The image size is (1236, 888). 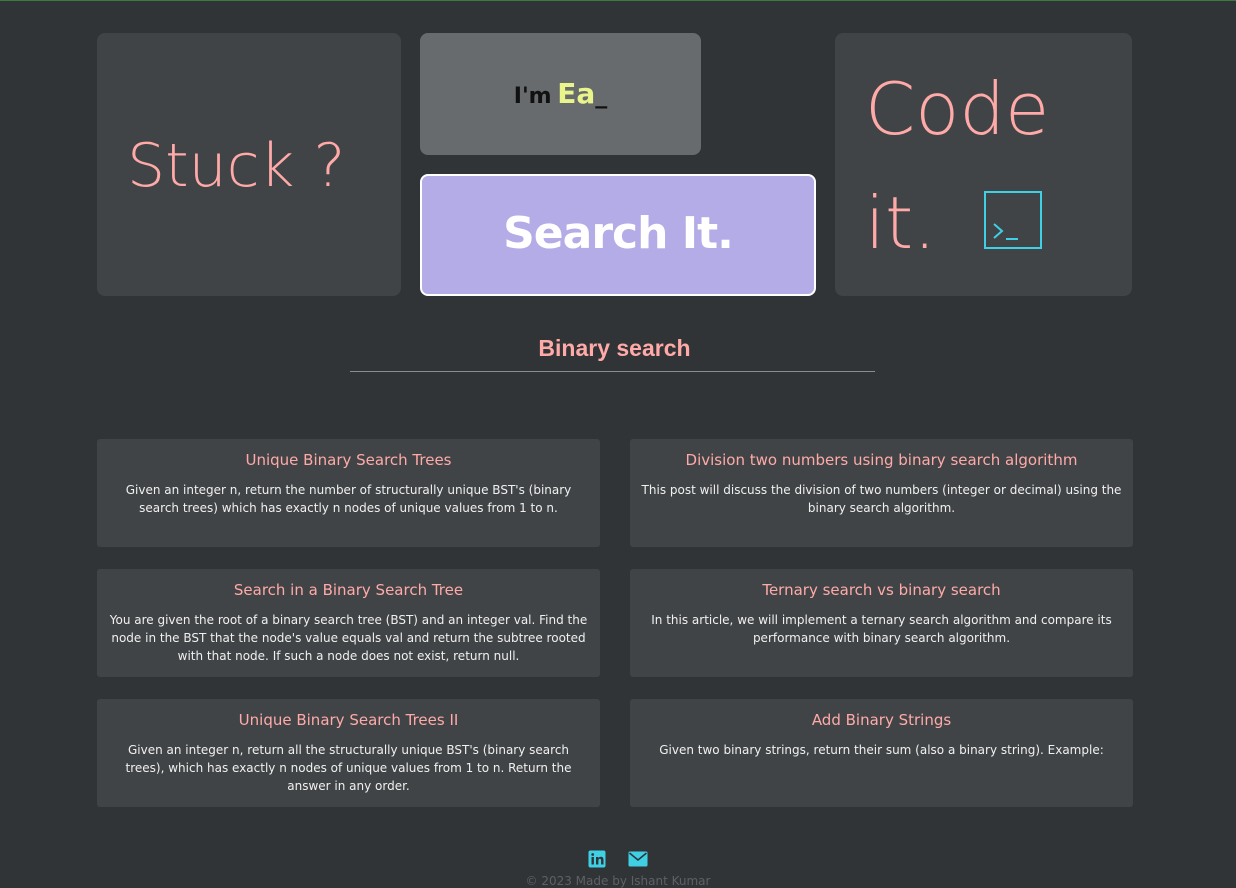 What do you see at coordinates (881, 720) in the screenshot?
I see `result-title: Add Binary Strings` at bounding box center [881, 720].